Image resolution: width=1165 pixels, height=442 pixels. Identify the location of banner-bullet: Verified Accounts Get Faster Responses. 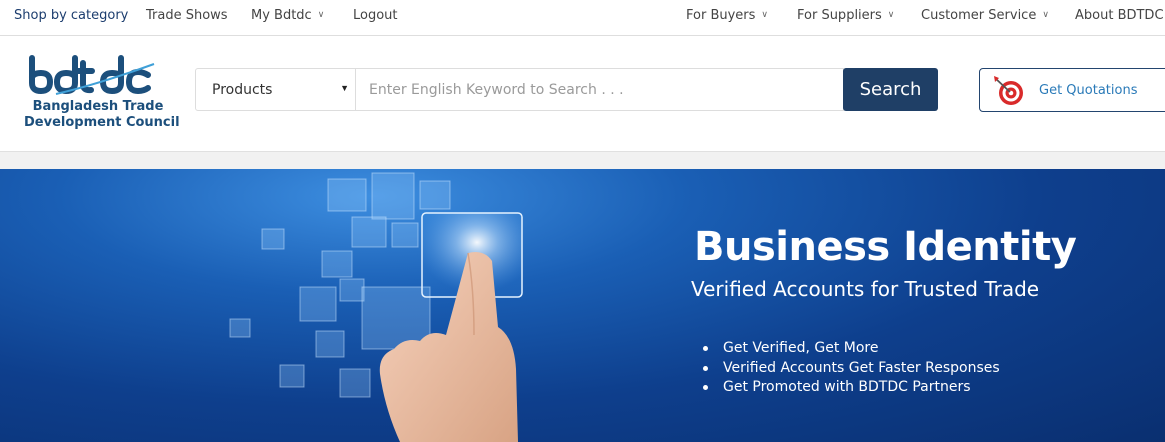
(851, 369).